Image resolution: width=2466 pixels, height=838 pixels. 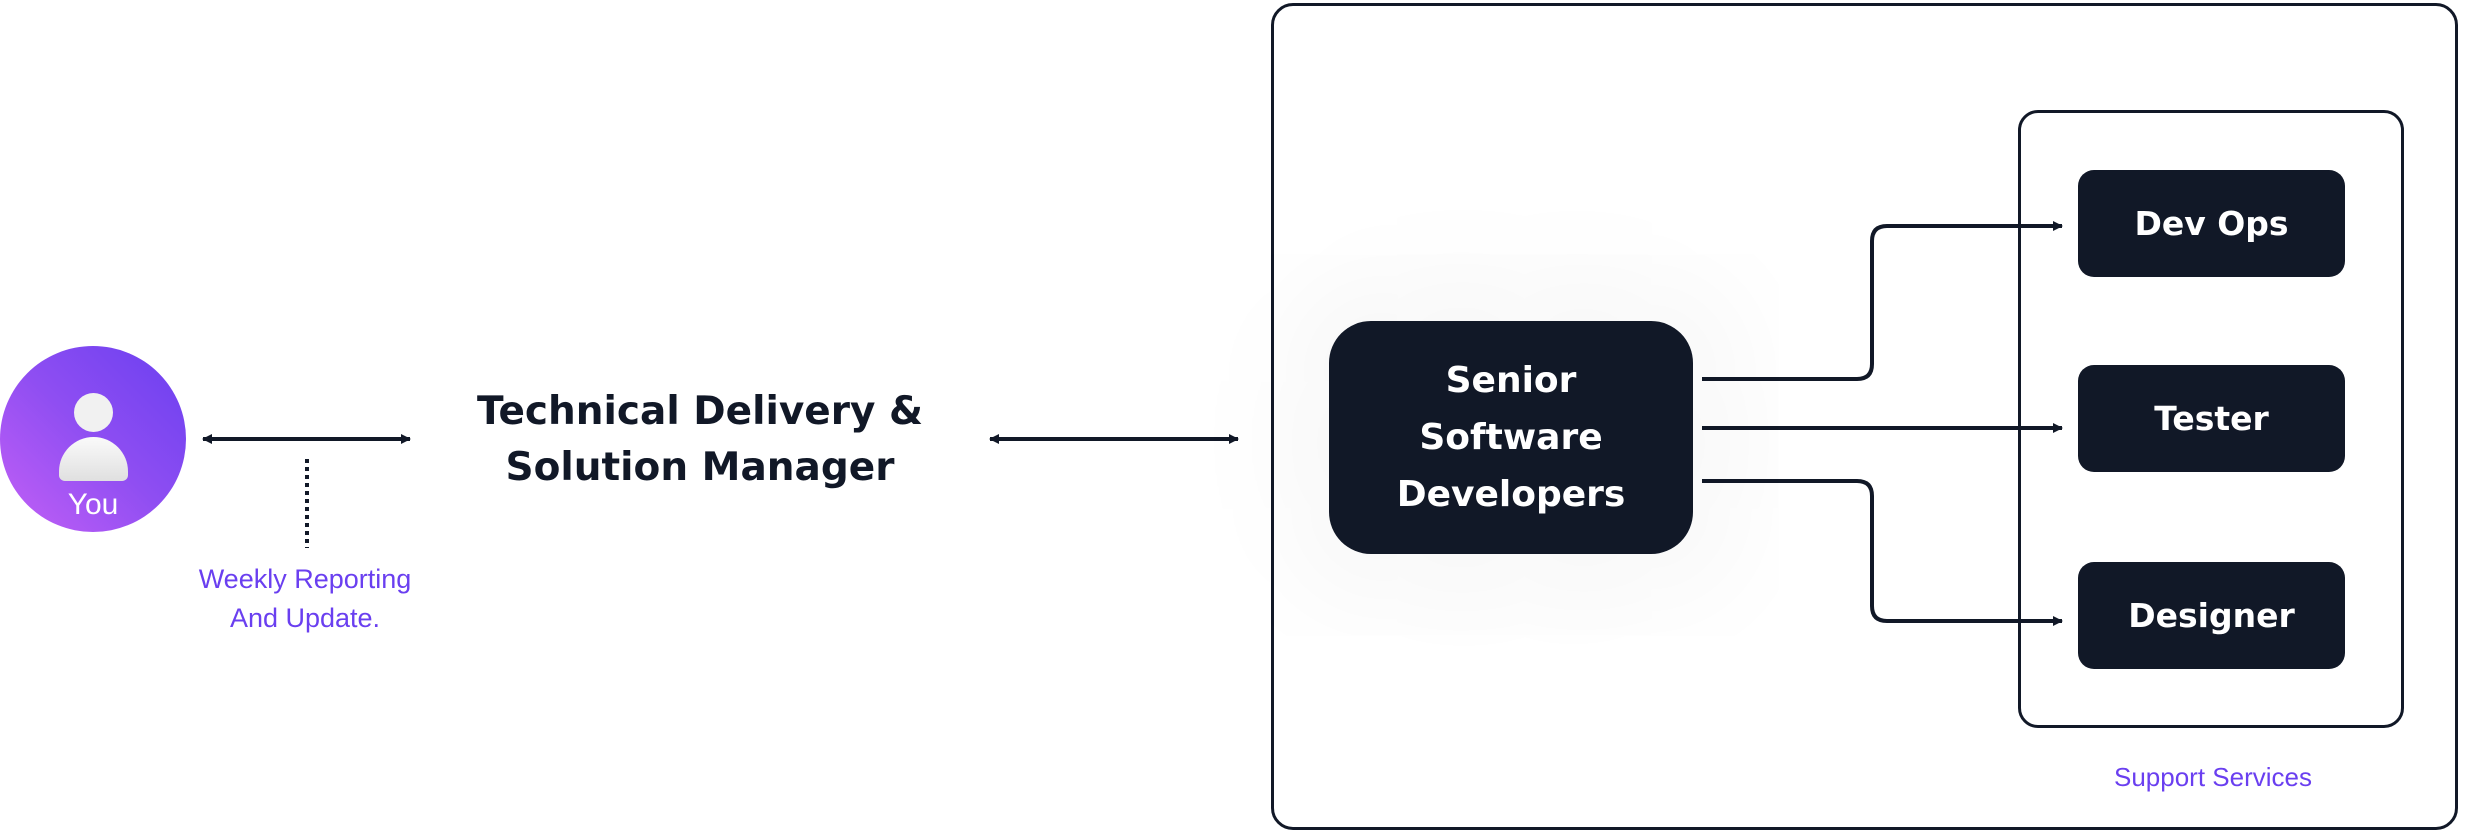 I want to click on manager-line1: Technical Delivery &, so click(x=700, y=411).